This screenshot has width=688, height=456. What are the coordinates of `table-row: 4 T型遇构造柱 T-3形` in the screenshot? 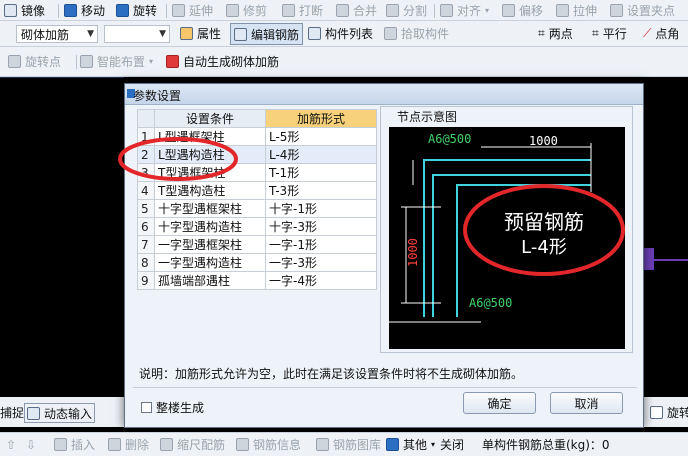 It's located at (257, 190).